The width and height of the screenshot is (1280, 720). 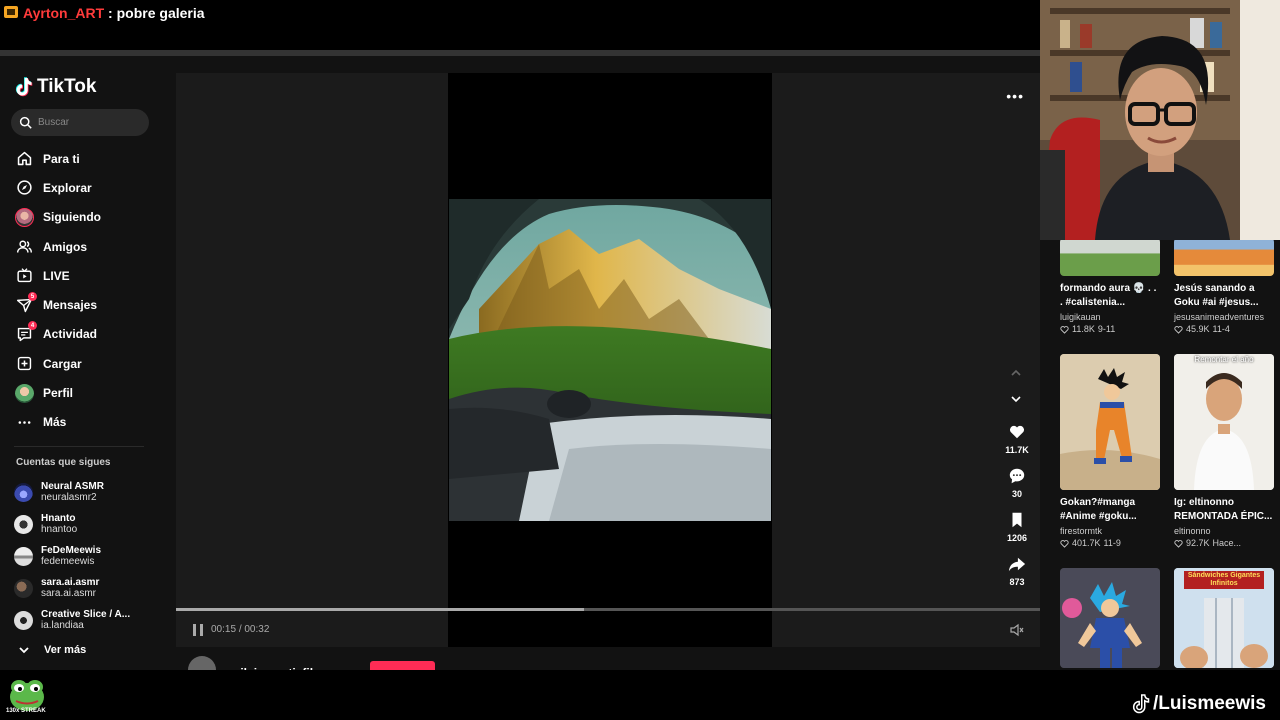 I want to click on comment-button: 30, so click(x=1017, y=489).